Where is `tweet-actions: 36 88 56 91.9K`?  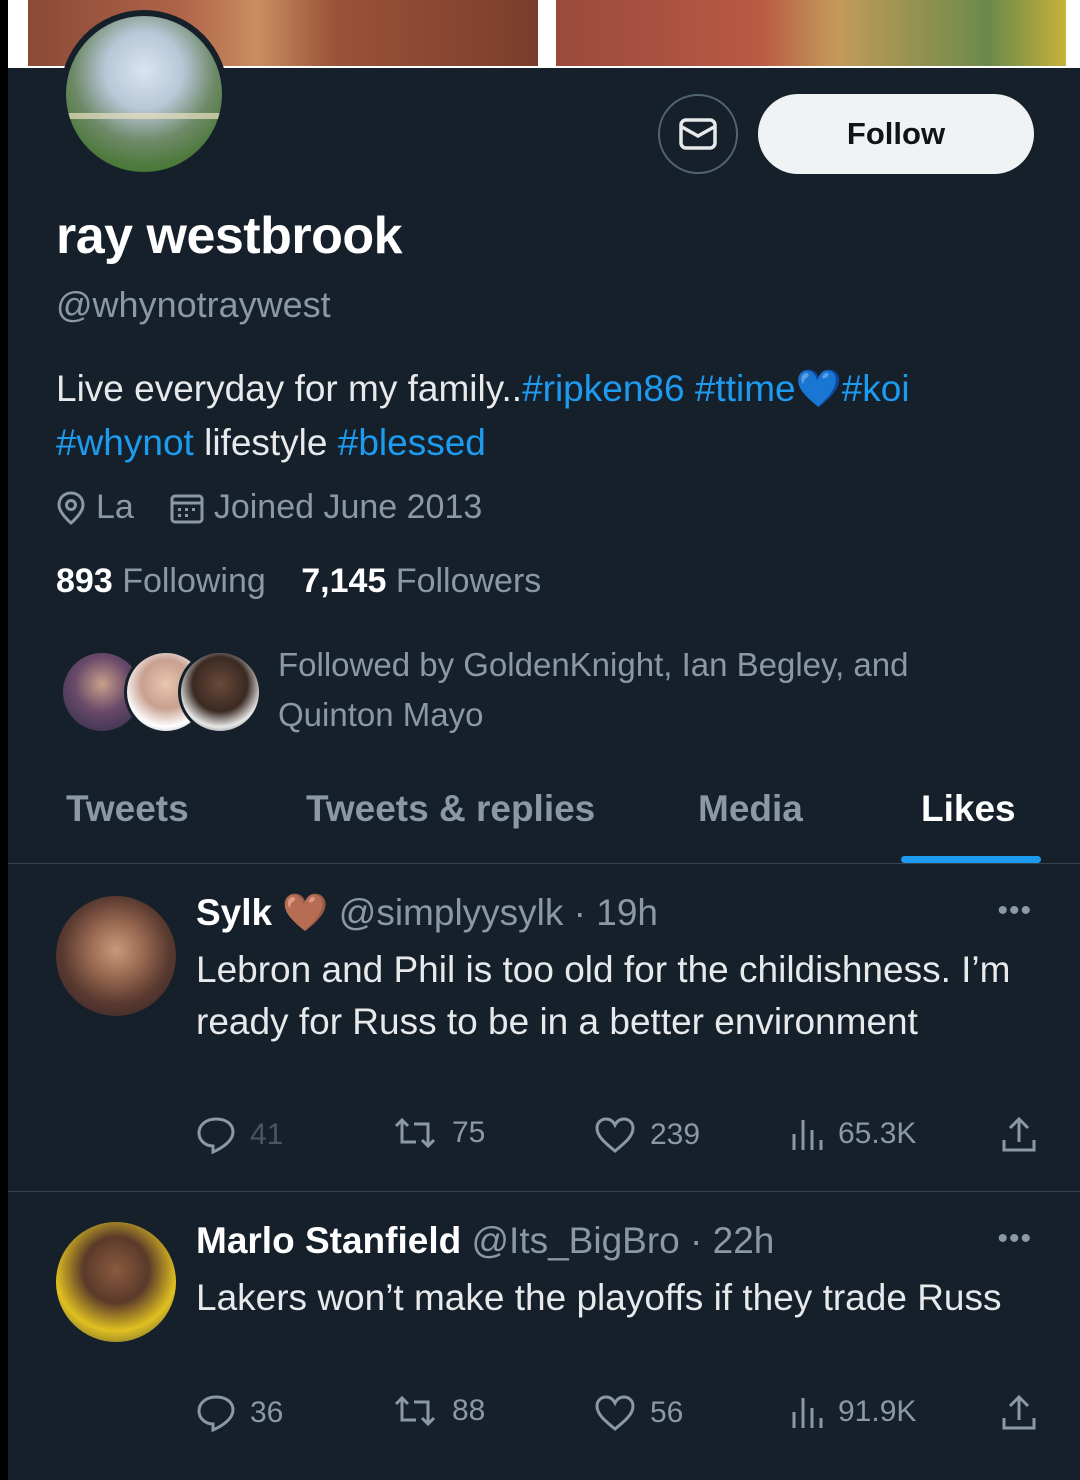 tweet-actions: 36 88 56 91.9K is located at coordinates (621, 1416).